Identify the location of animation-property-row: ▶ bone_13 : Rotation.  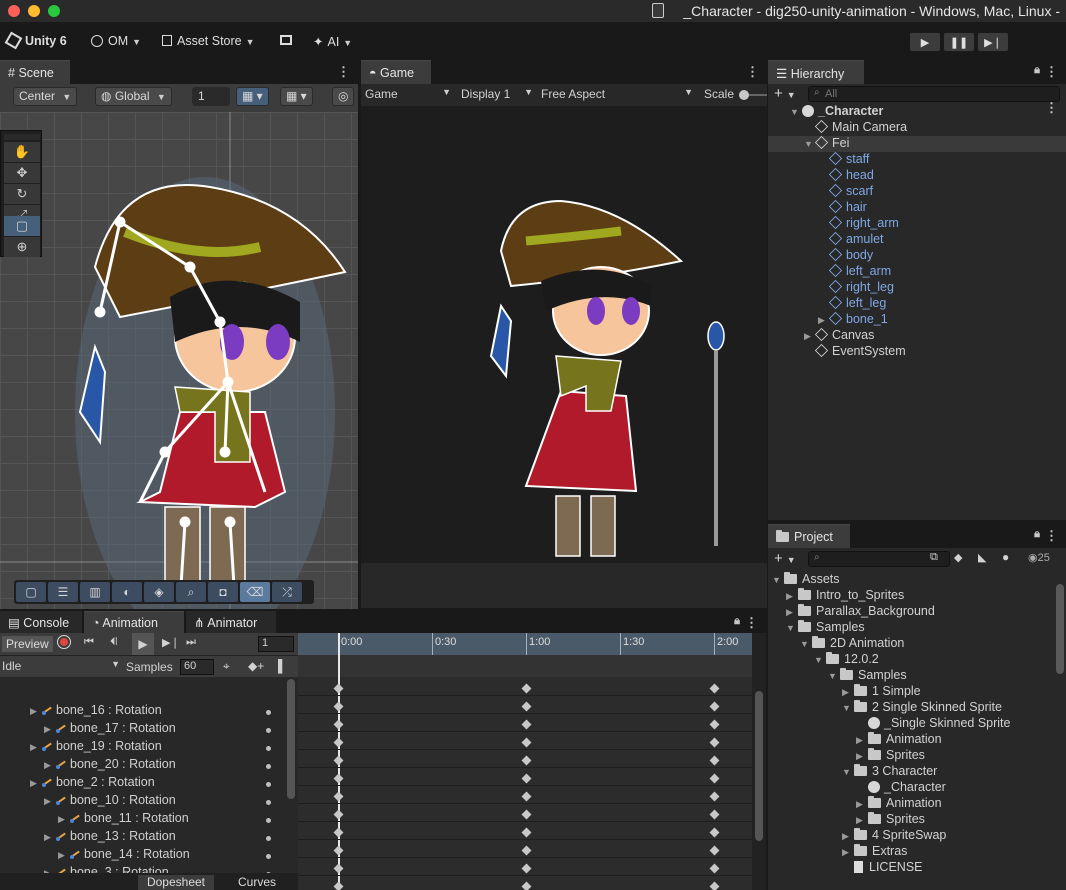
(143, 838).